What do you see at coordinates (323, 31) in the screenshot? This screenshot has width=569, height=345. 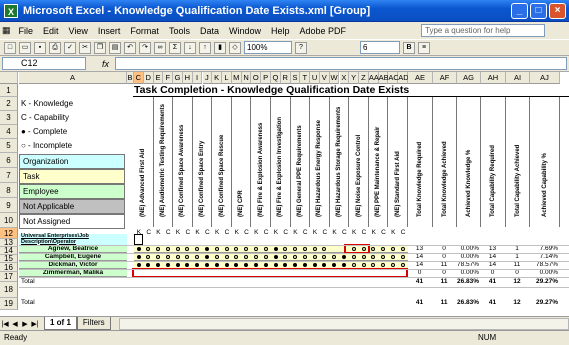 I see `menu-adobe-pdf: Adobe PDF` at bounding box center [323, 31].